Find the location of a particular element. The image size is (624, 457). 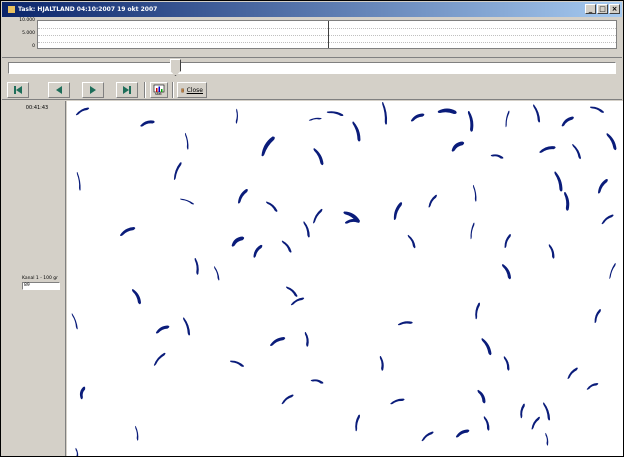

y-label-mid: 5.000 is located at coordinates (28, 33).